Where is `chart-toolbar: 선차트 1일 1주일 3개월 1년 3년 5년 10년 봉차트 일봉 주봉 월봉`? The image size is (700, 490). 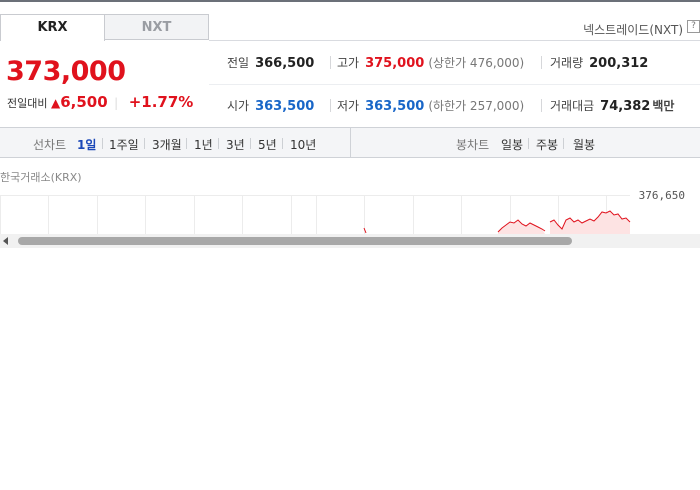
chart-toolbar: 선차트 1일 1주일 3개월 1년 3년 5년 10년 봉차트 일봉 주봉 월봉 is located at coordinates (350, 142).